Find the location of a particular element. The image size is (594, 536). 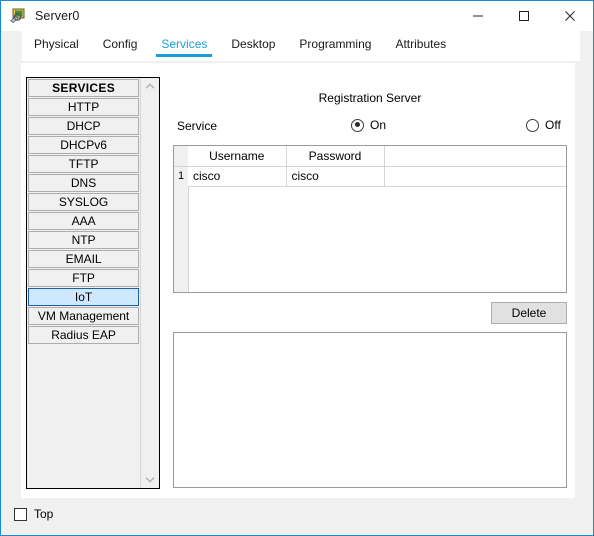

tab-config: Config is located at coordinates (120, 43).